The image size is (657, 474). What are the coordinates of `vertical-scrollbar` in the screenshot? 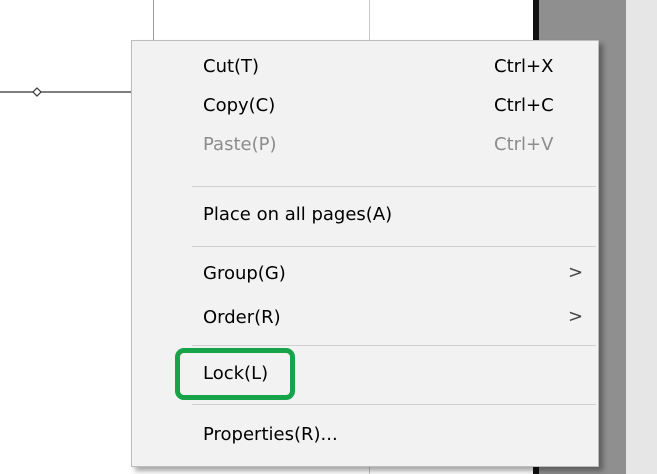 It's located at (641, 237).